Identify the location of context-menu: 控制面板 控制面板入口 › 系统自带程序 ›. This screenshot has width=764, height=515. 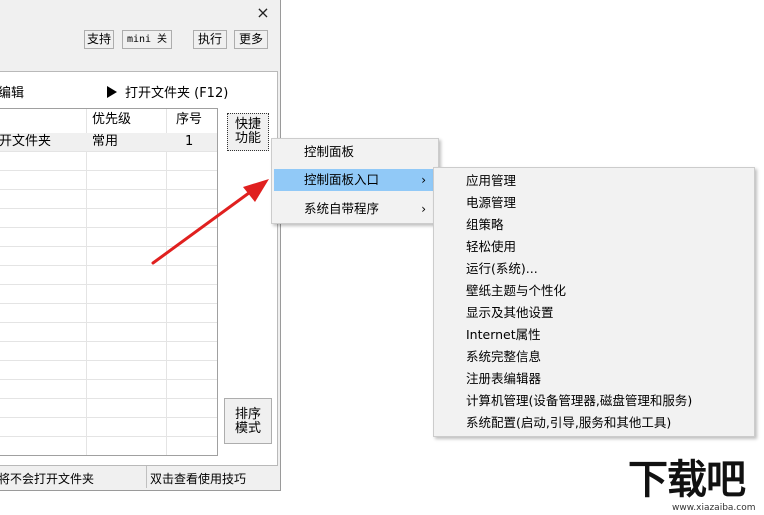
(355, 181).